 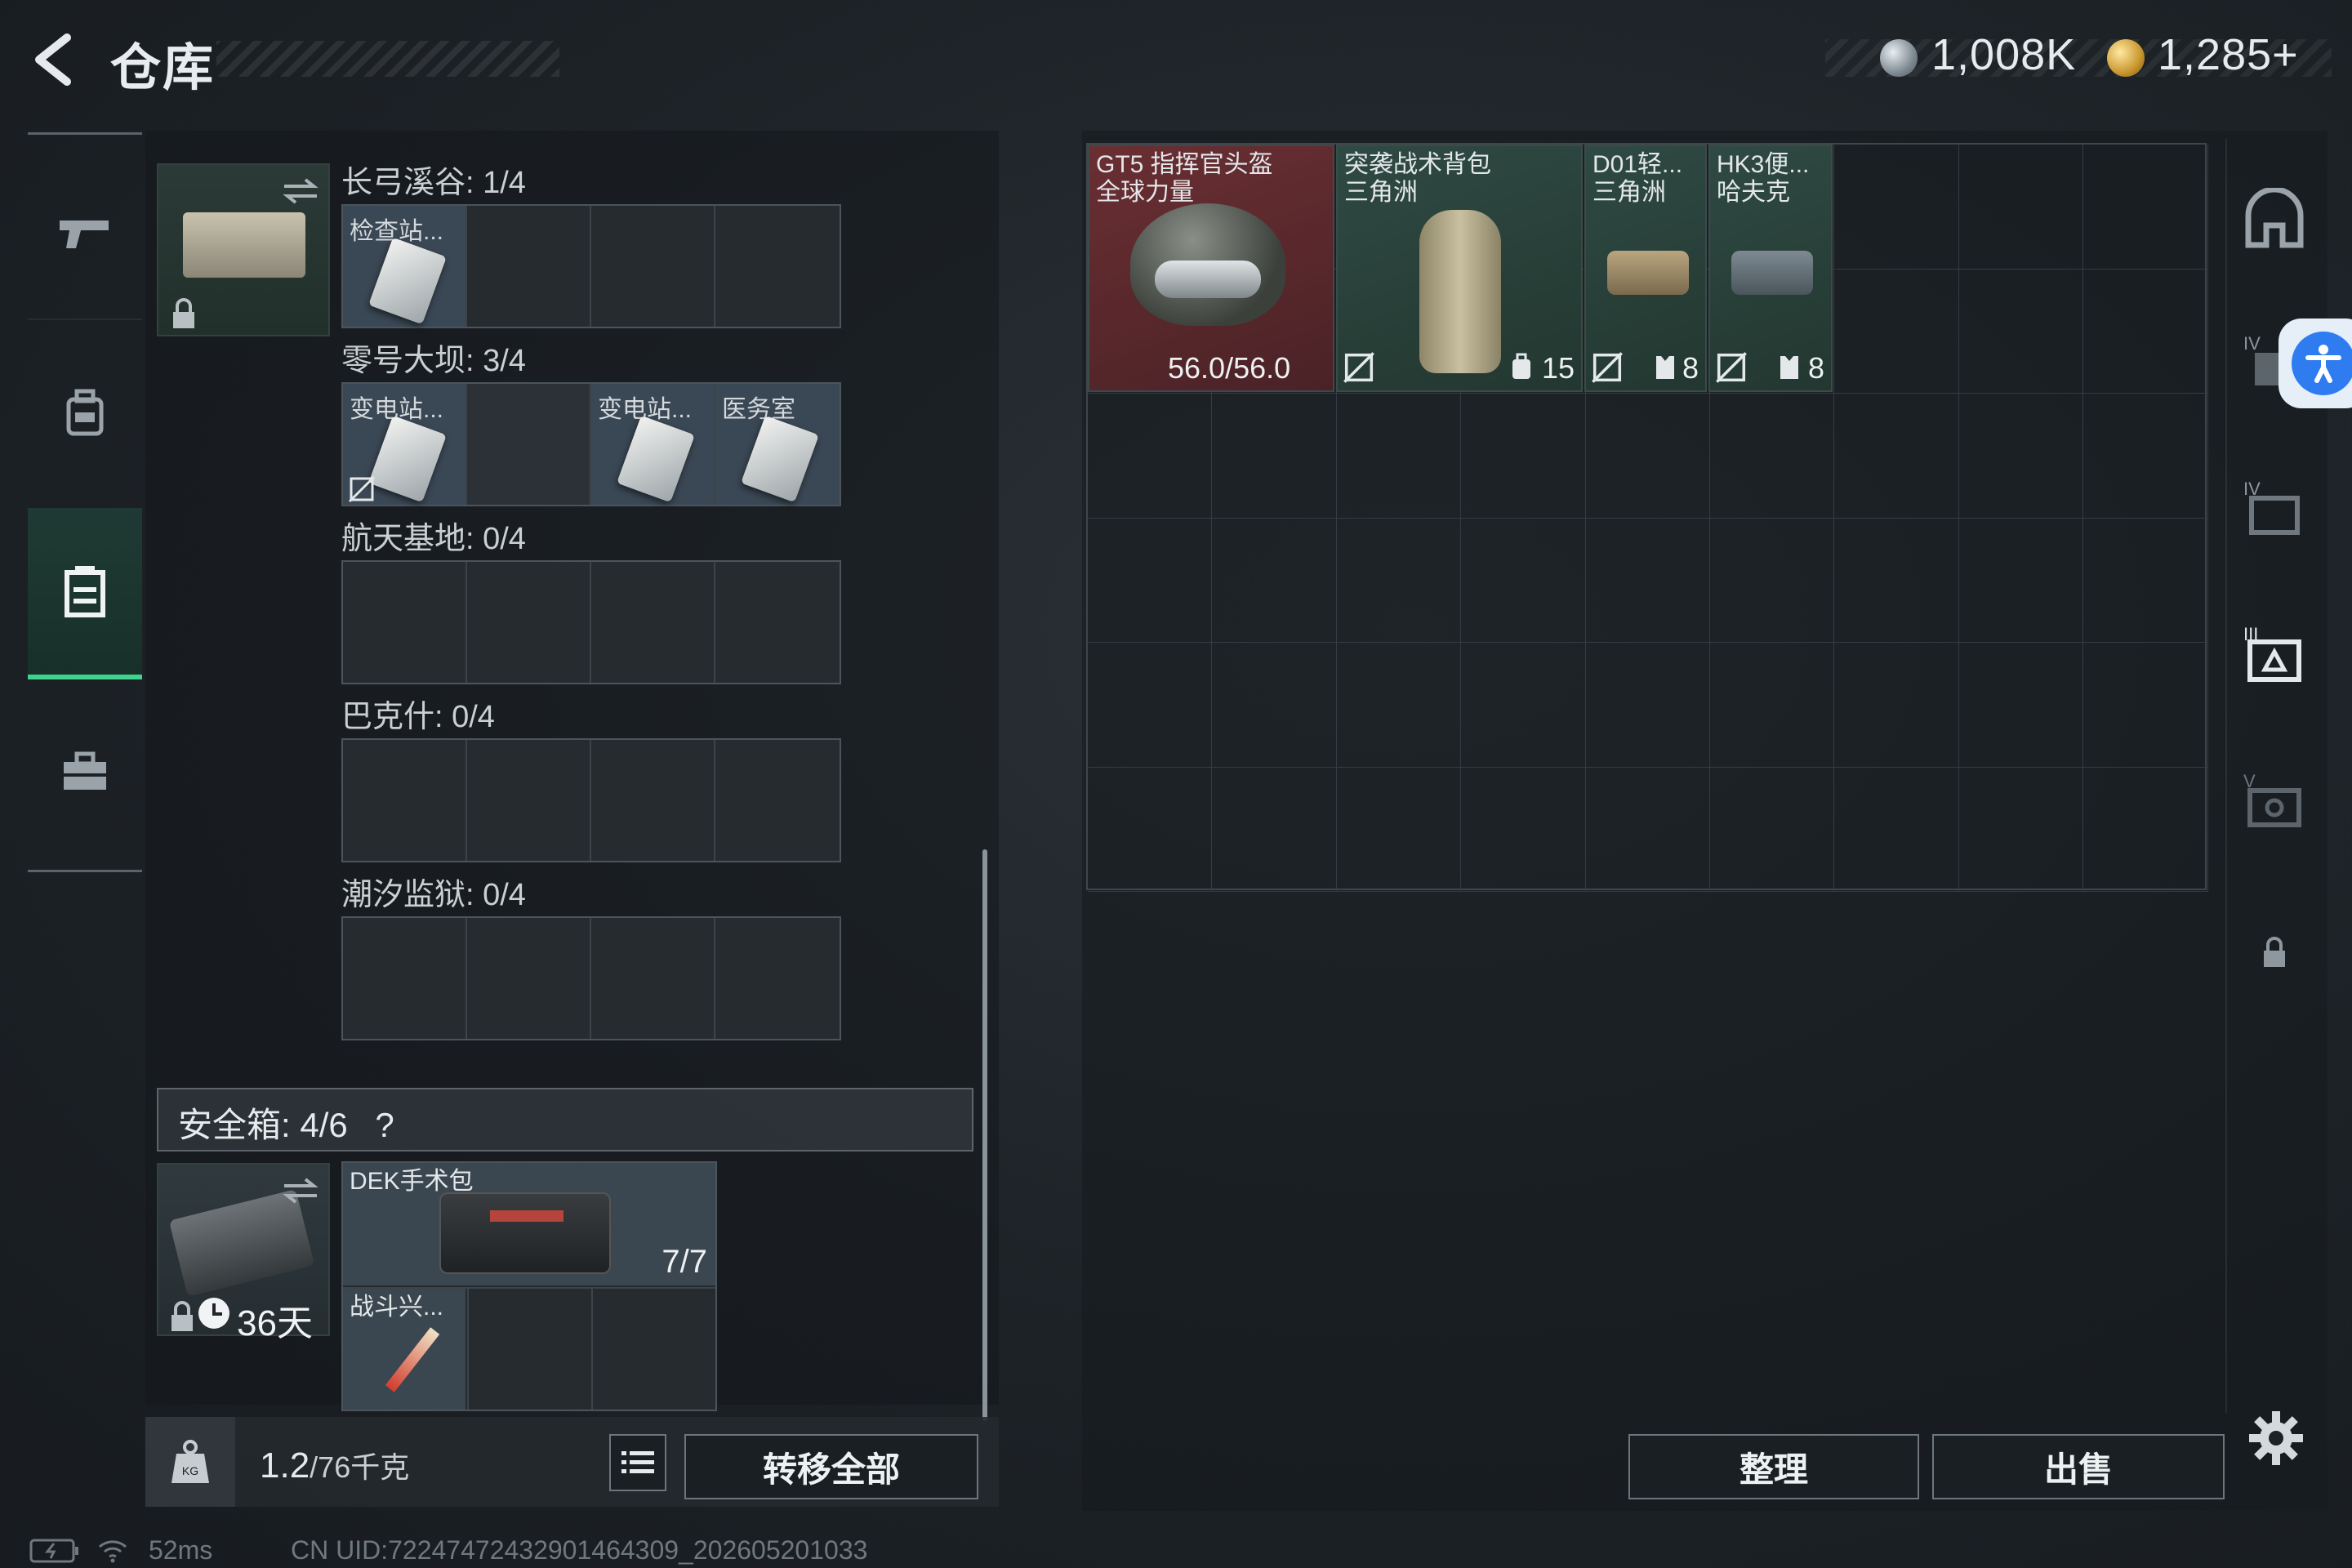 I want to click on list-view-button, so click(x=637, y=1462).